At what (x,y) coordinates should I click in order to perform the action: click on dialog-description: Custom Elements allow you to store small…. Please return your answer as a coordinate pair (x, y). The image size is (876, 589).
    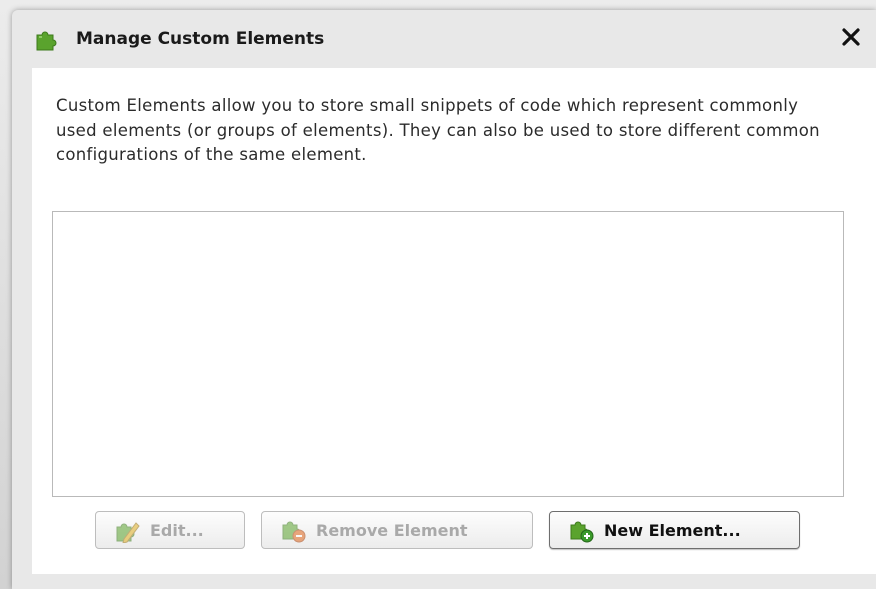
    Looking at the image, I should click on (438, 130).